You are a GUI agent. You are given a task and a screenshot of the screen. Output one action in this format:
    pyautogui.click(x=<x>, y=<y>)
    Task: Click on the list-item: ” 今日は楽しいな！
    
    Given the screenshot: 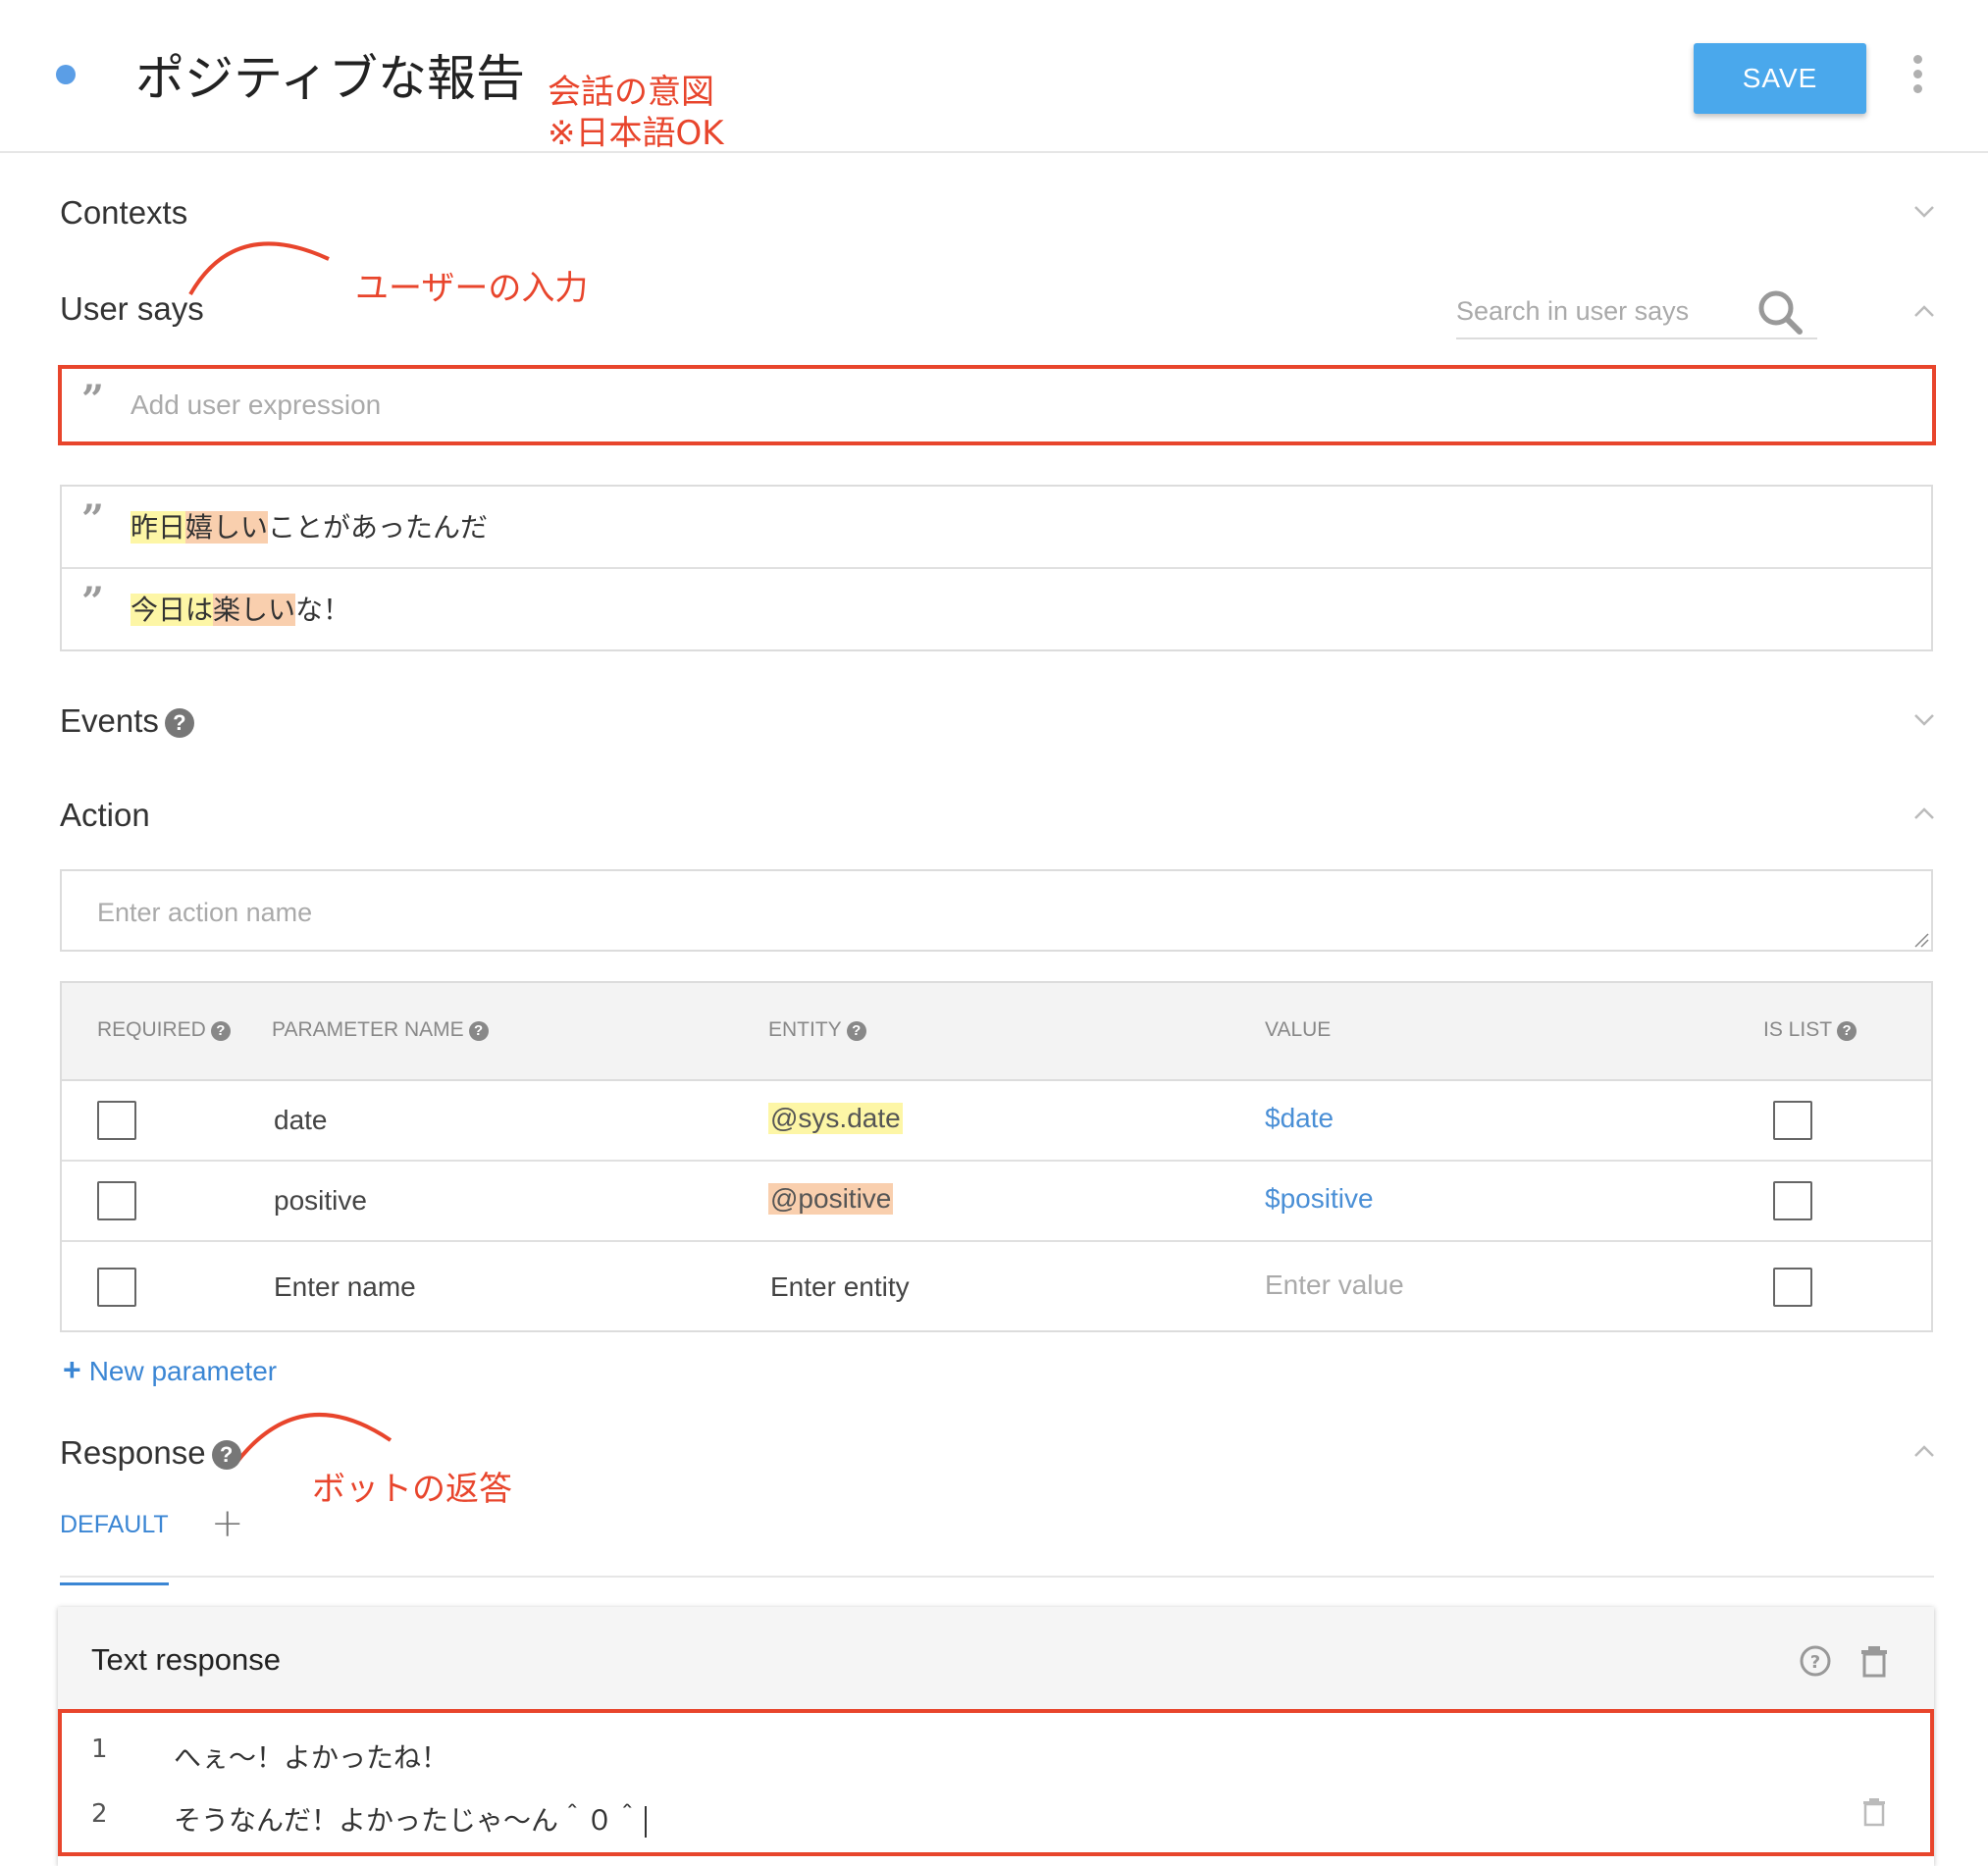 What is the action you would take?
    pyautogui.click(x=997, y=610)
    